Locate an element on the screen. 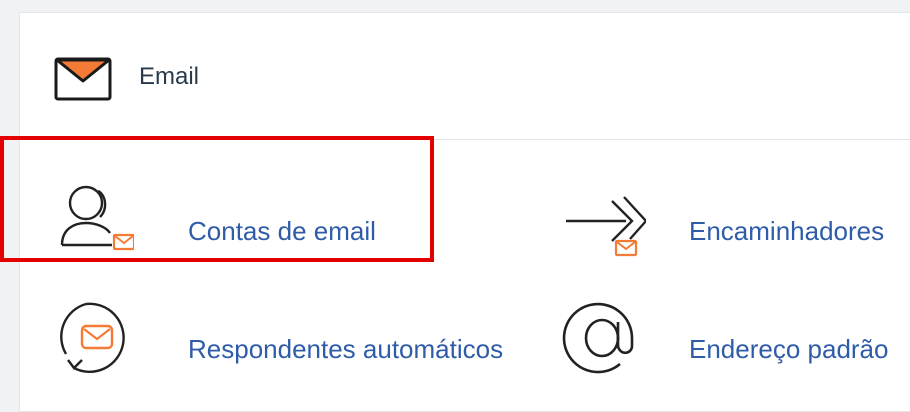 The image size is (910, 412). at-sign-icon is located at coordinates (598, 338).